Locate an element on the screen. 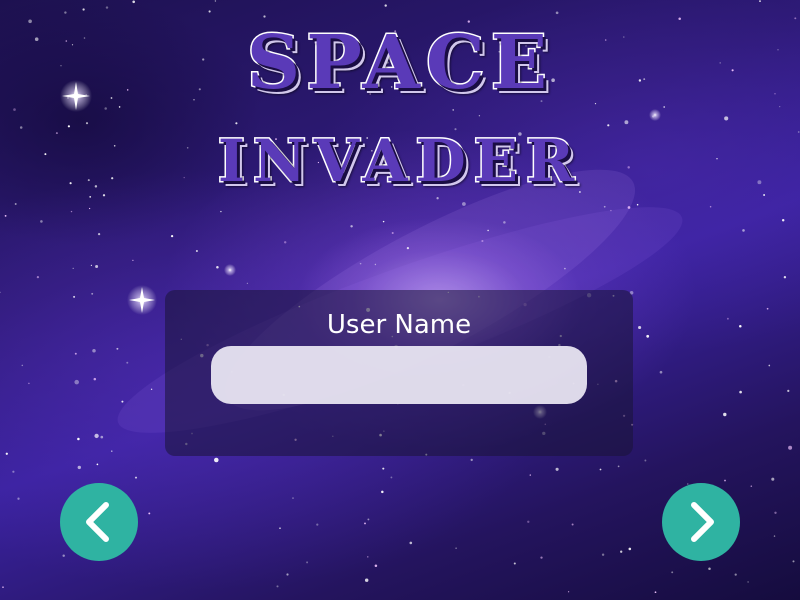 This screenshot has height=600, width=800. chevron-right-icon is located at coordinates (702, 522).